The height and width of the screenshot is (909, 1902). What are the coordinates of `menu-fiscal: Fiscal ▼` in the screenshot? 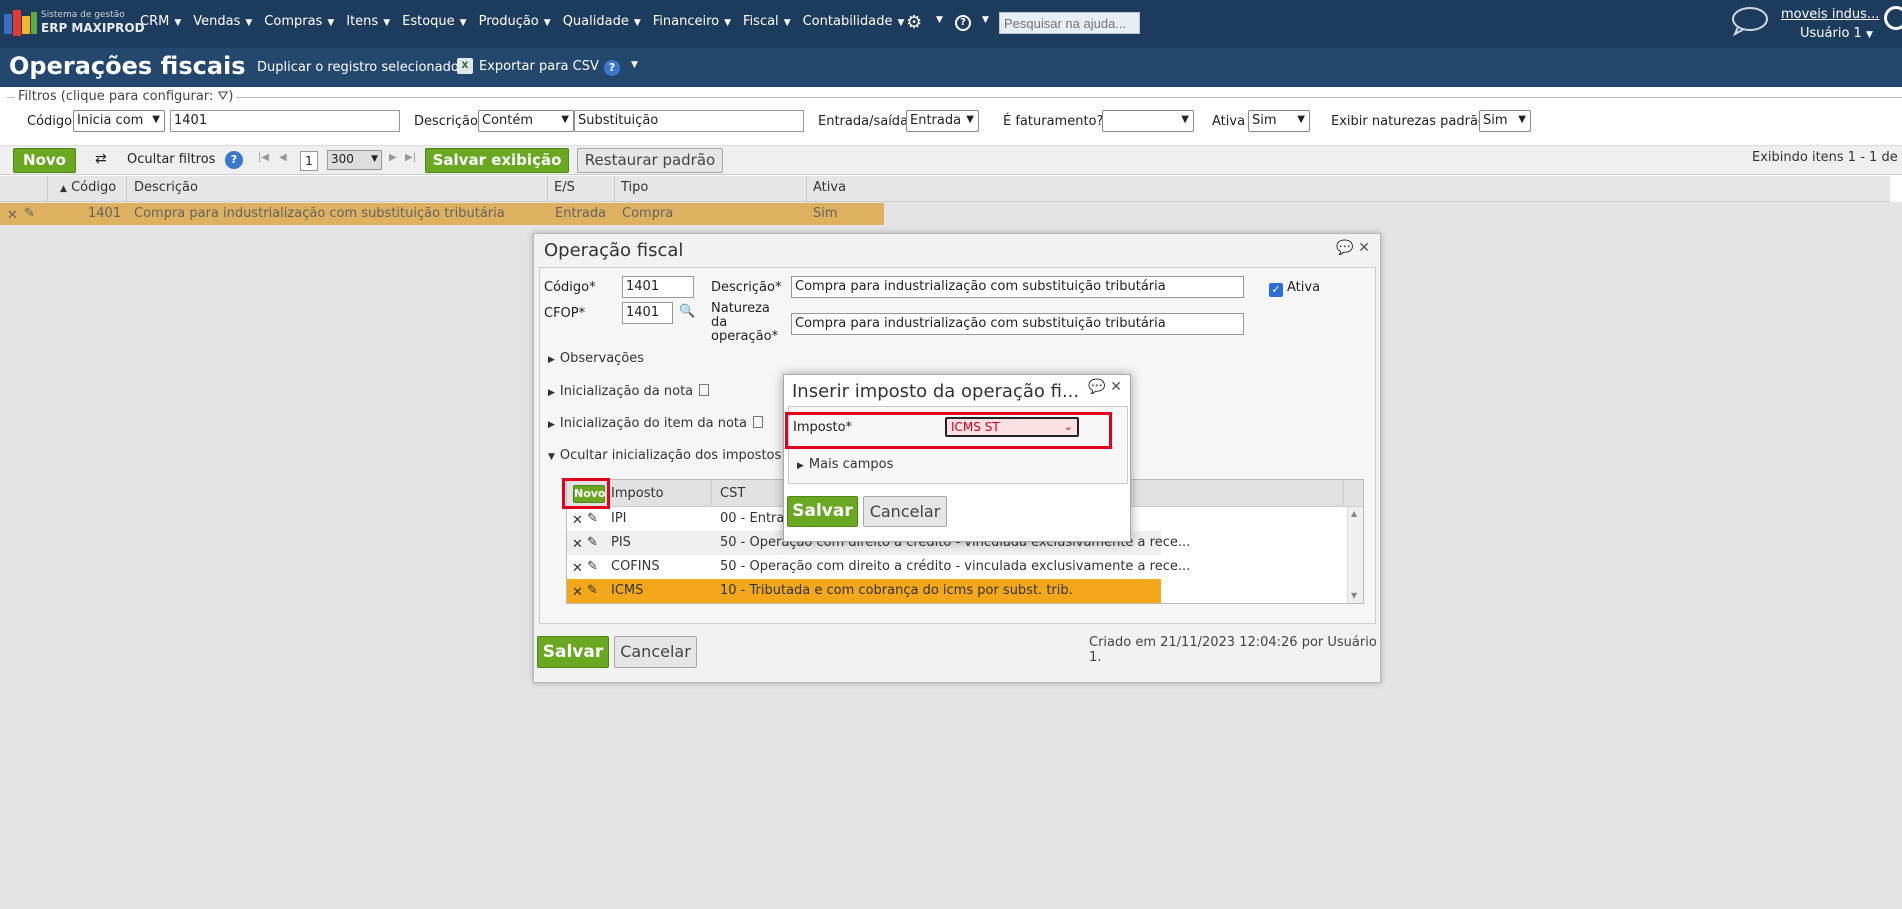 It's located at (767, 21).